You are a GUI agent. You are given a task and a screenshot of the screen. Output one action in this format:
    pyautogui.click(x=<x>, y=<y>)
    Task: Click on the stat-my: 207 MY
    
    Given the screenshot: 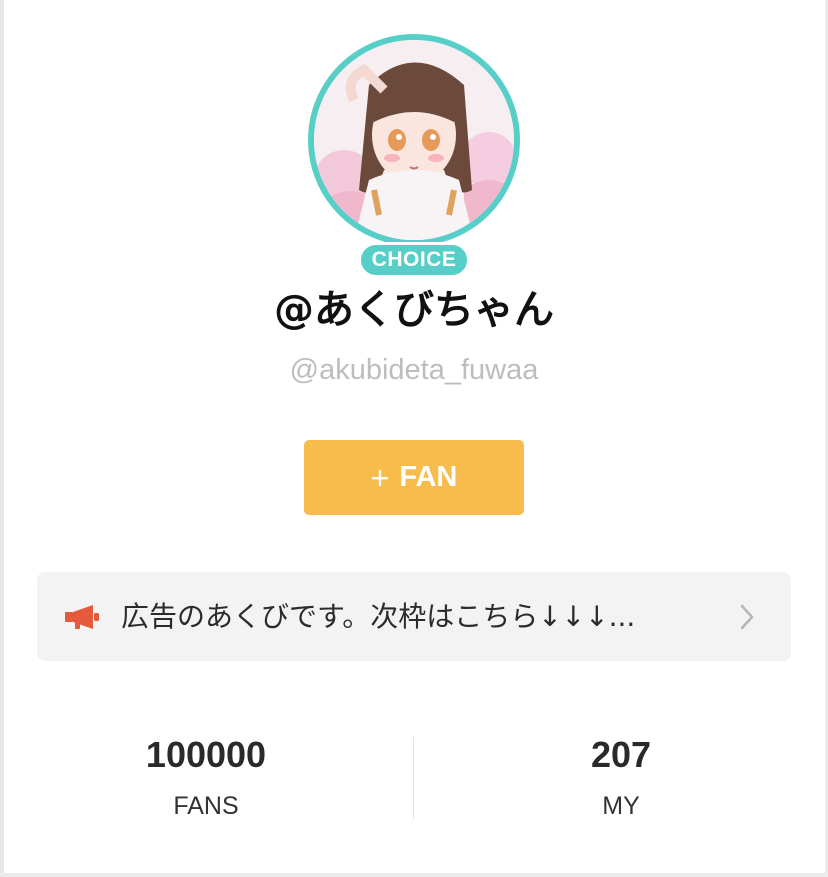 What is the action you would take?
    pyautogui.click(x=621, y=777)
    